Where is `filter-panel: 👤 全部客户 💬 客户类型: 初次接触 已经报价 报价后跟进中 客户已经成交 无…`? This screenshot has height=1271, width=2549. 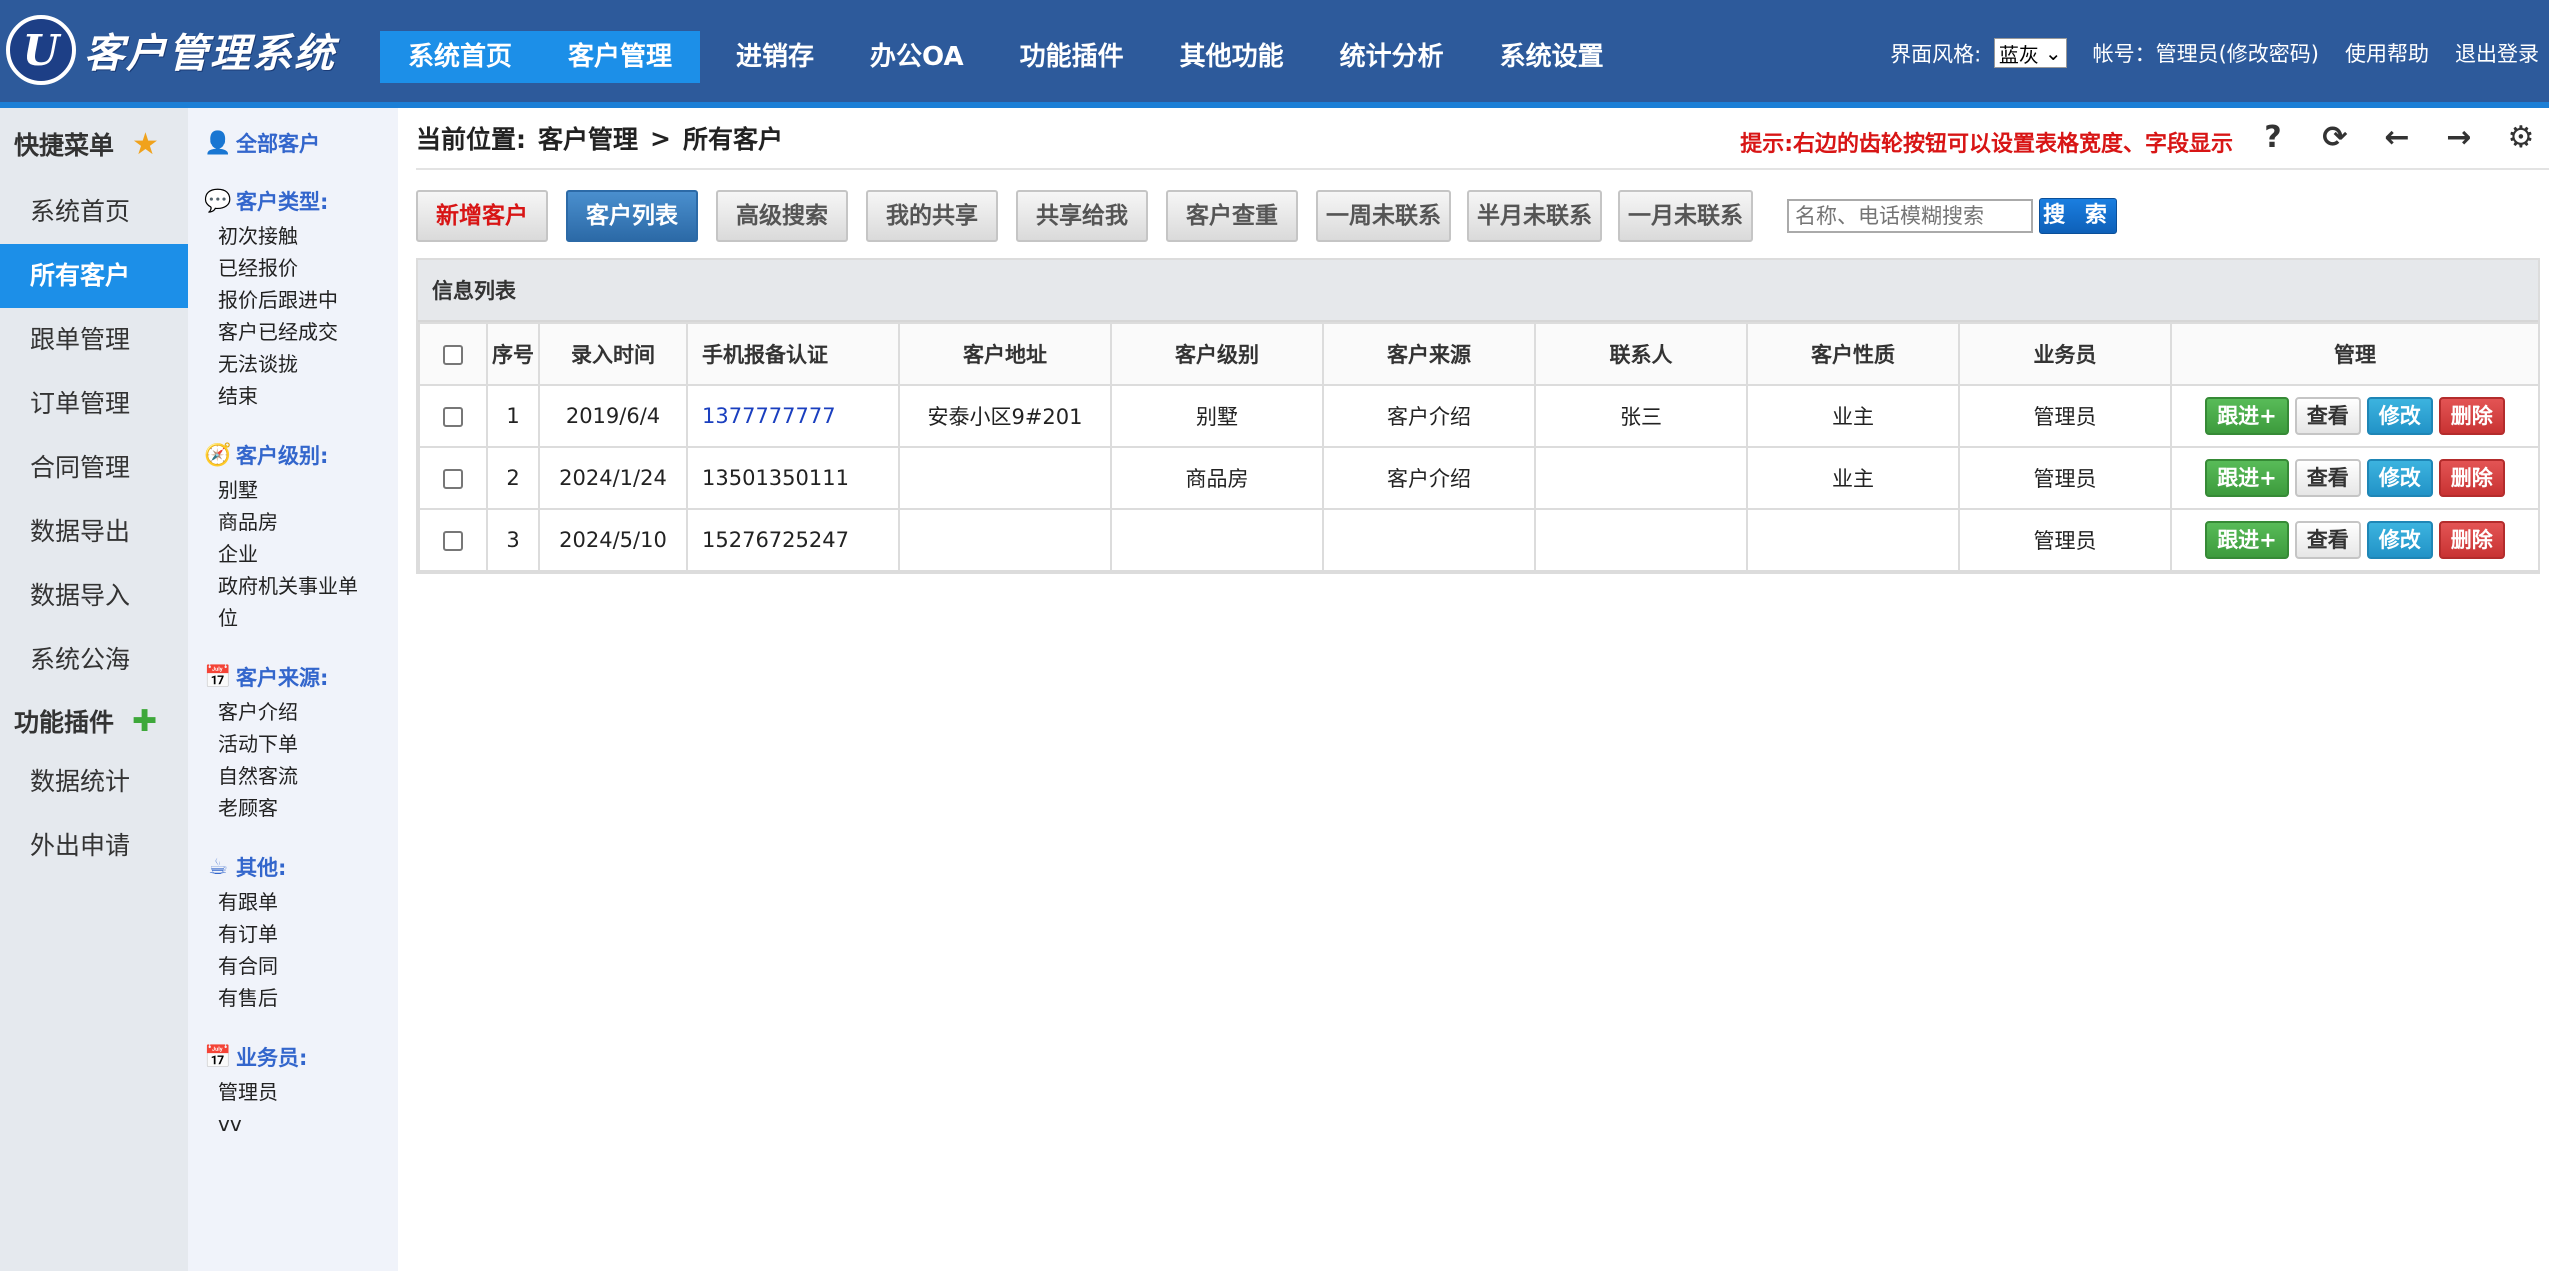 filter-panel: 👤 全部客户 💬 客户类型: 初次接触 已经报价 报价后跟进中 客户已经成交 无… is located at coordinates (293, 689).